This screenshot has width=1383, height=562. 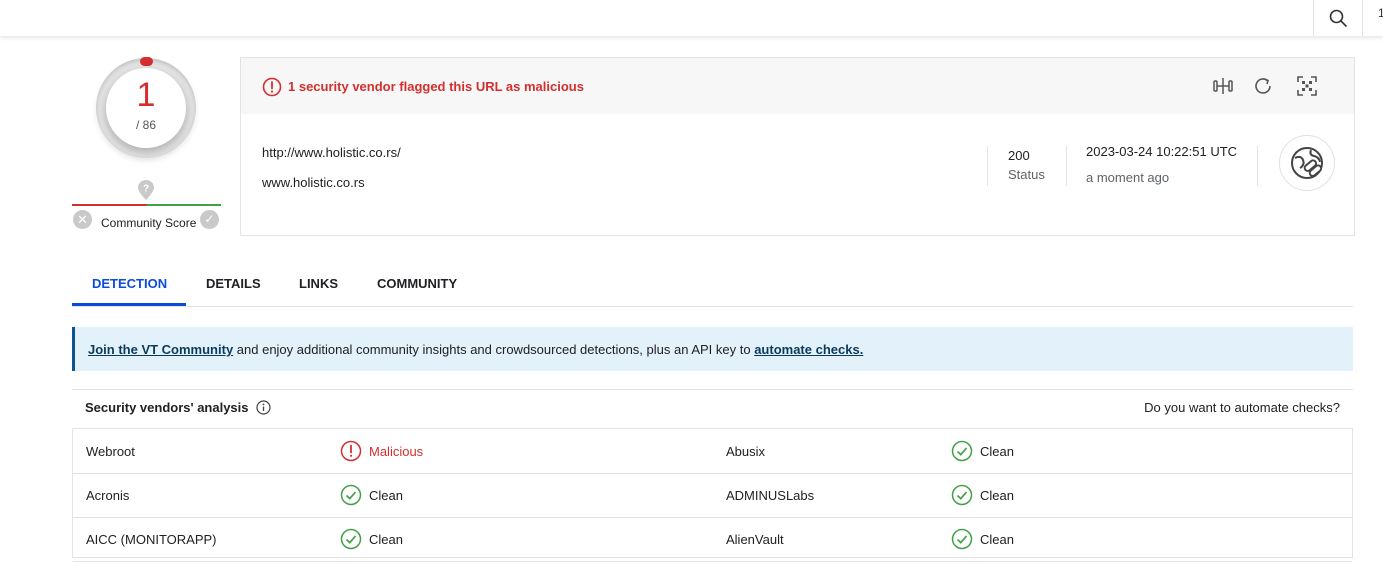 I want to click on qr-icon, so click(x=1307, y=86).